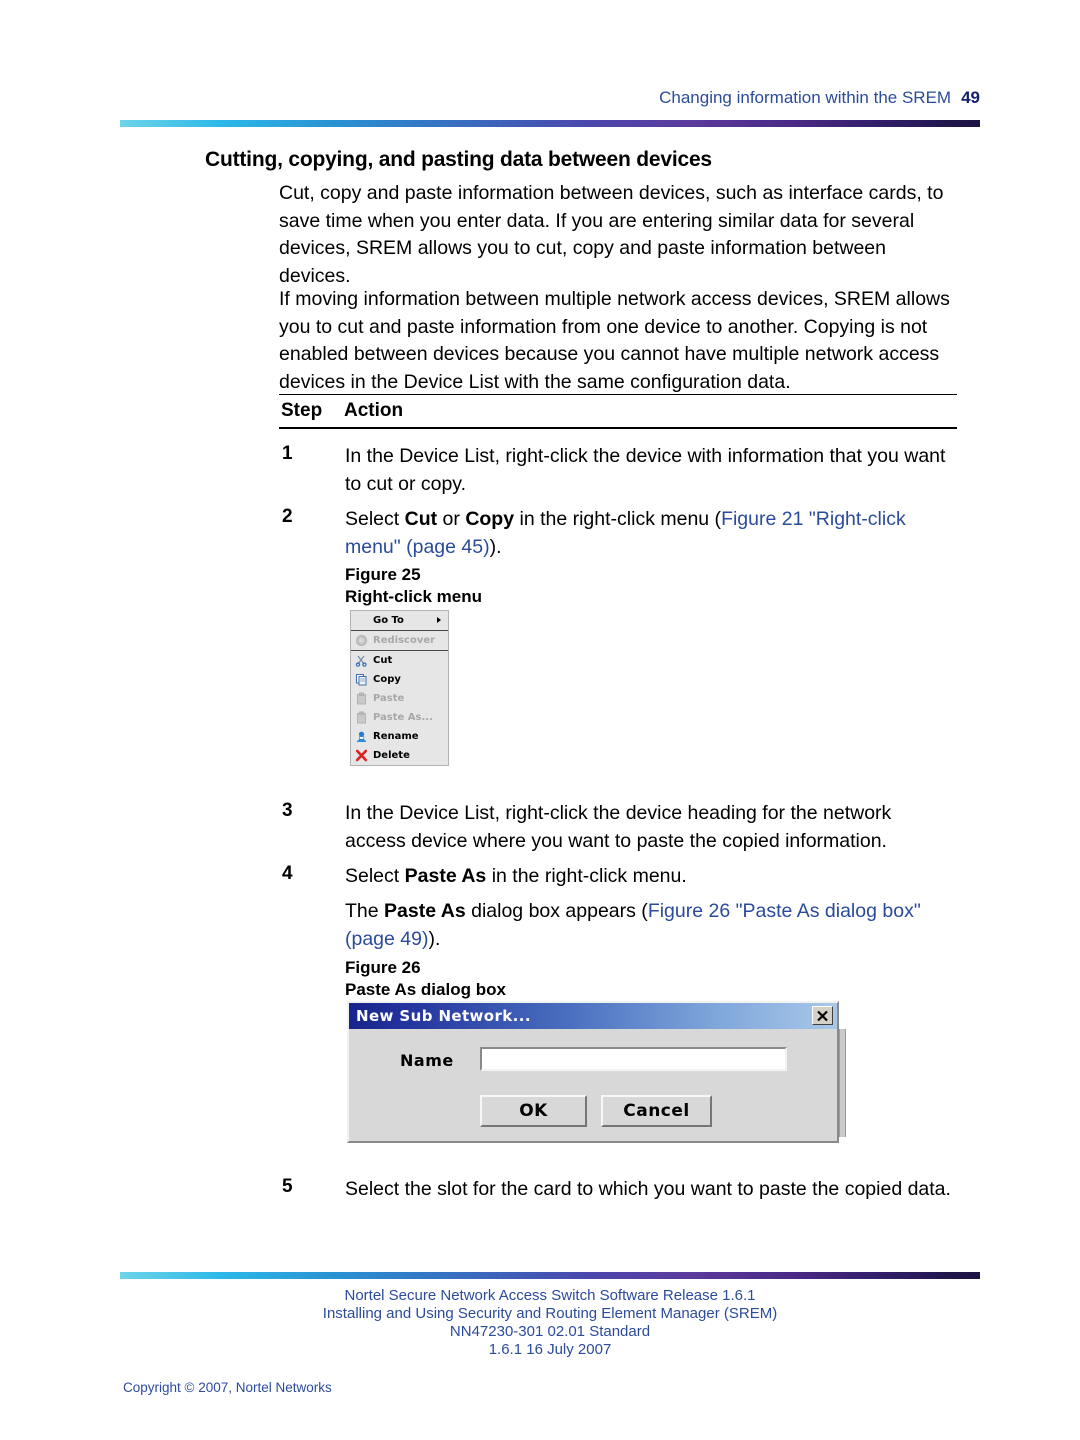  I want to click on close-x-icon, so click(822, 1016).